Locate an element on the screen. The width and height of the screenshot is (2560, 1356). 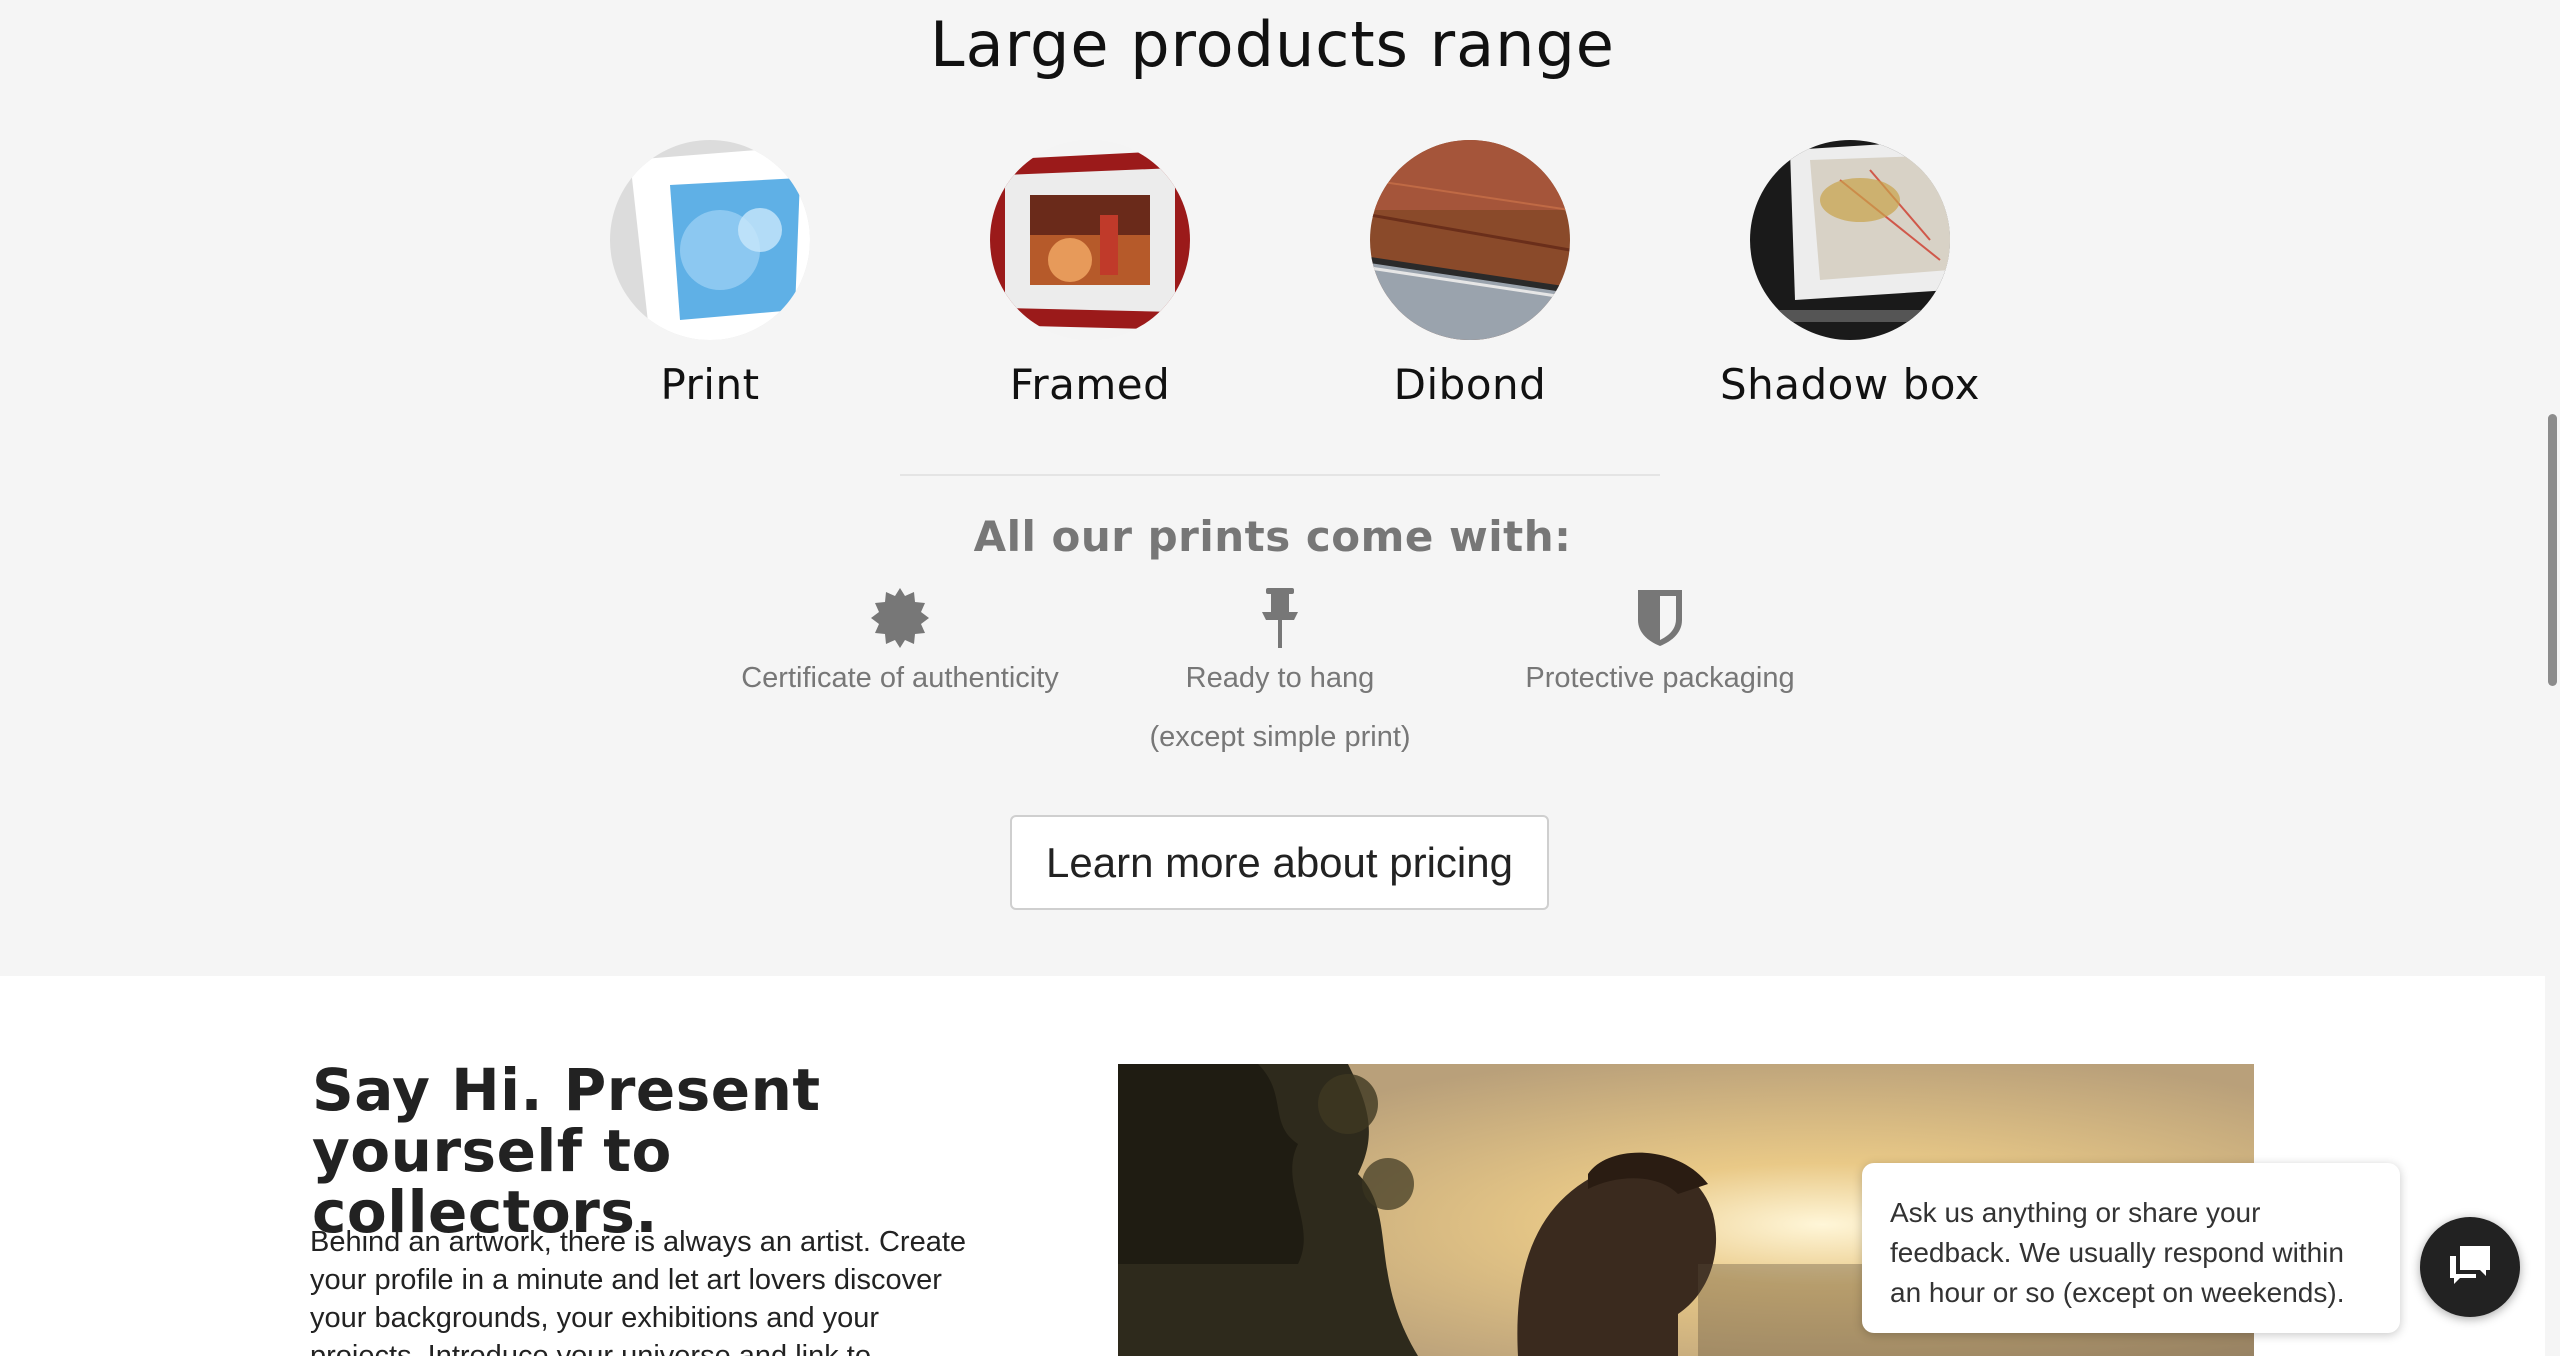
product-label: Dibond is located at coordinates (1470, 384).